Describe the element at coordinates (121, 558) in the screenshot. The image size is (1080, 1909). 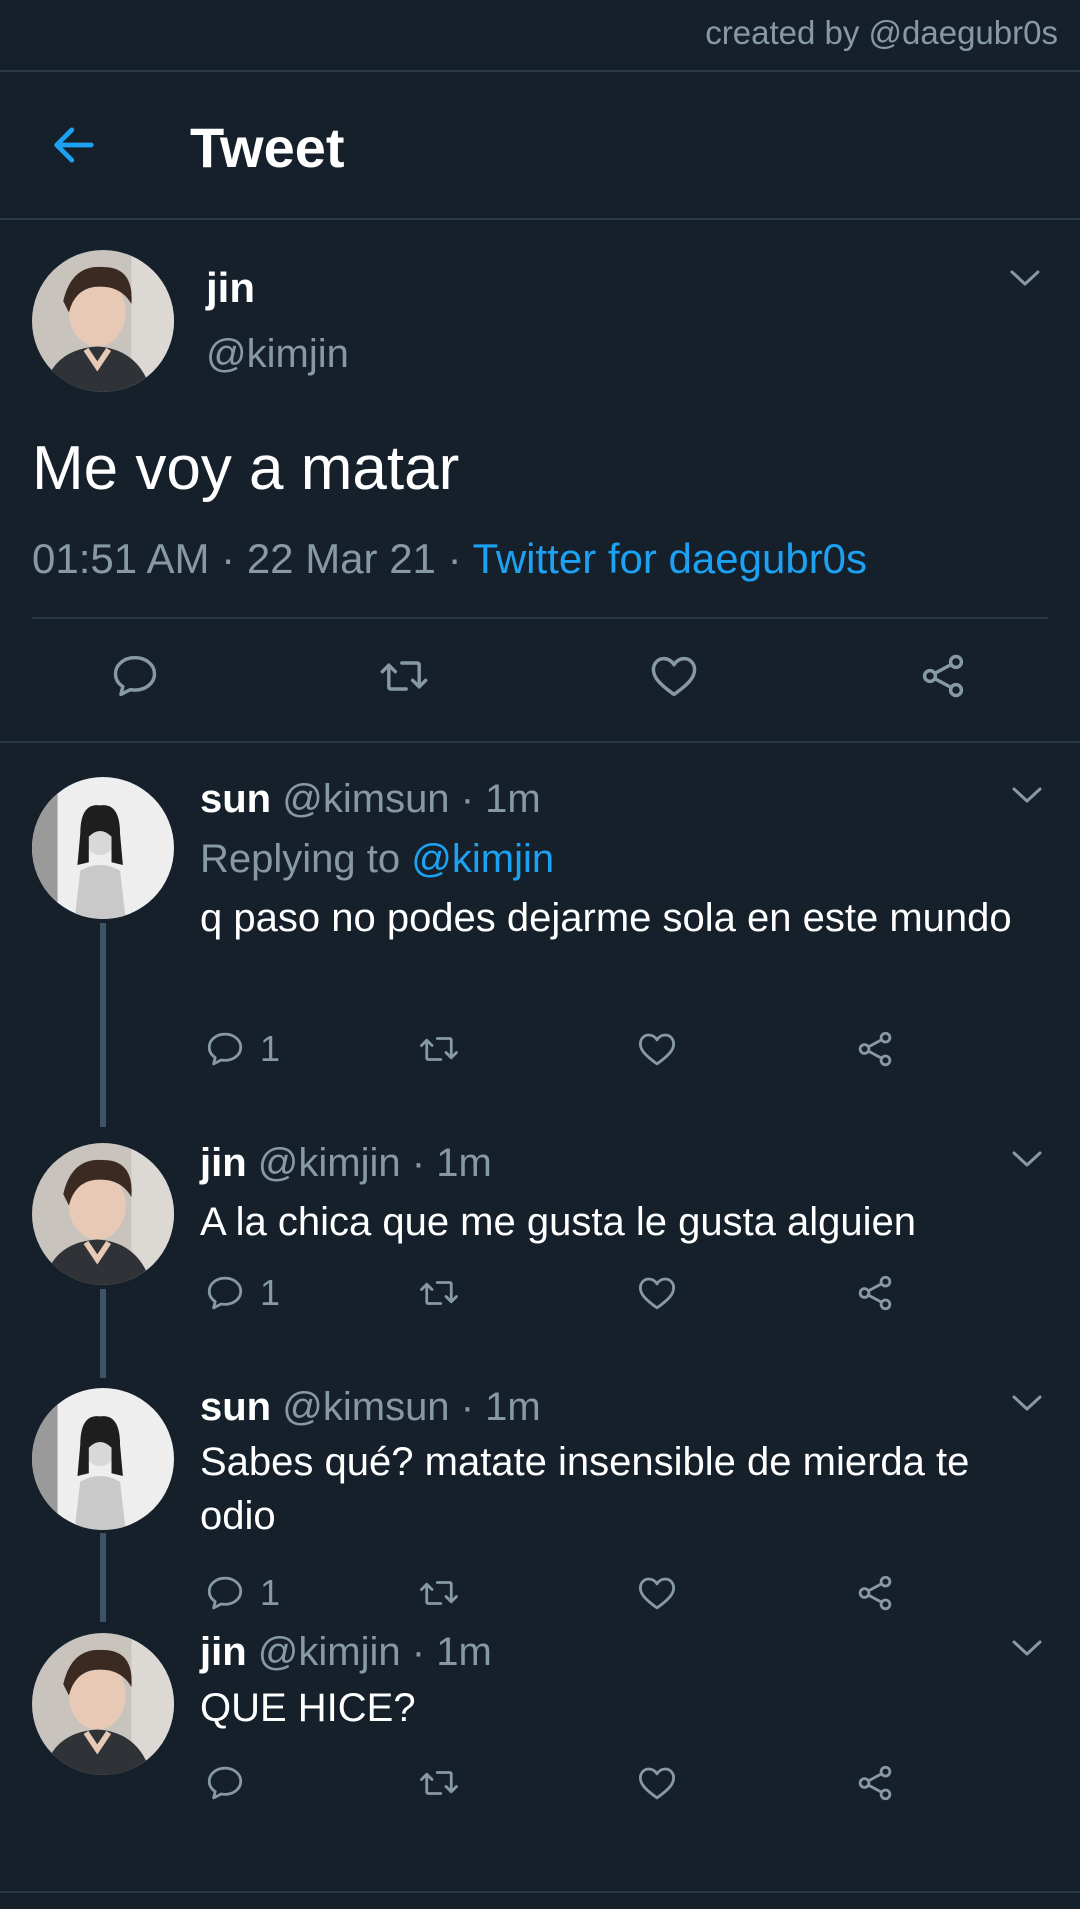
I see `tweet-time: 01:51 AM` at that location.